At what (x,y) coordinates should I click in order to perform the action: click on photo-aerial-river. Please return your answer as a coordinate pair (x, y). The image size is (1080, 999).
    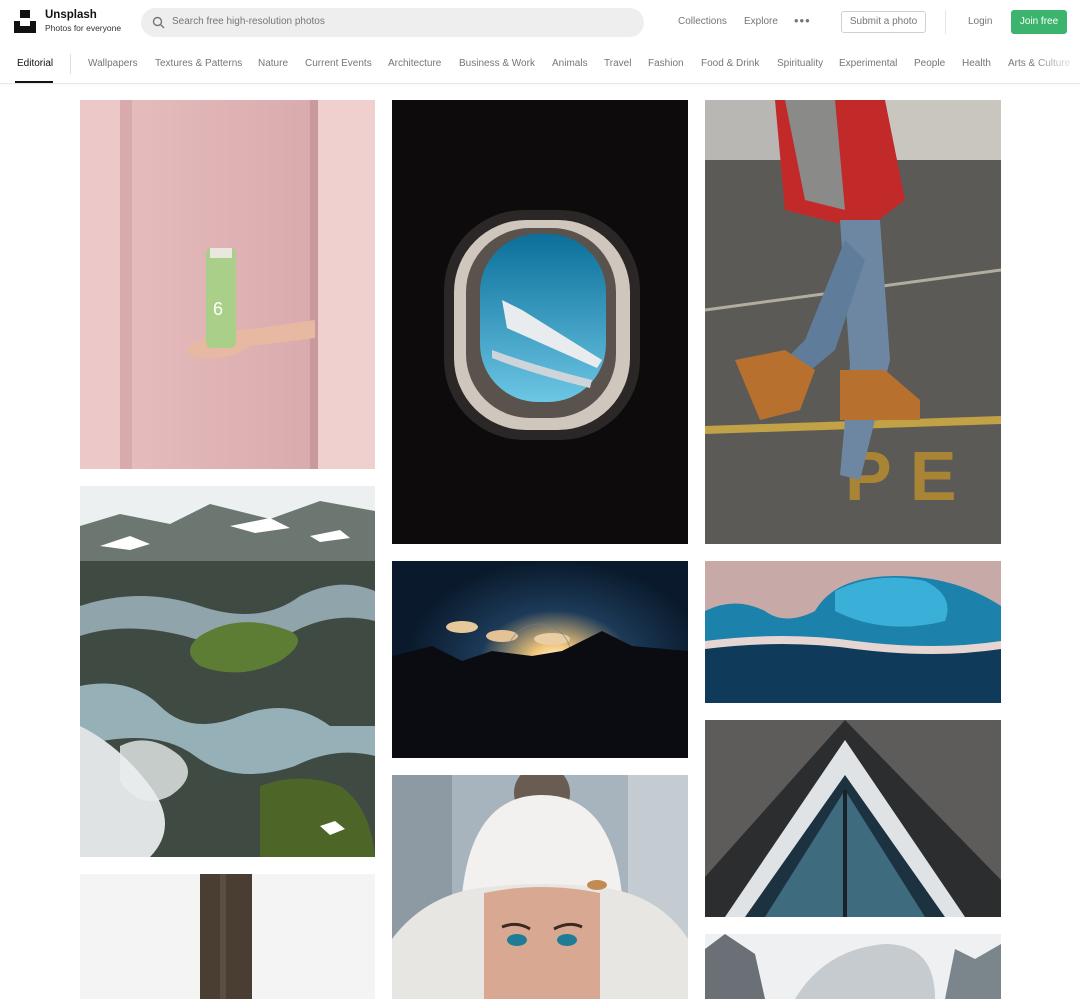
    Looking at the image, I should click on (227, 671).